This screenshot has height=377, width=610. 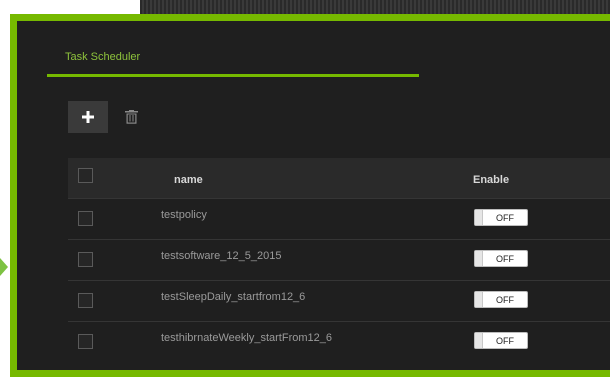 What do you see at coordinates (85, 175) in the screenshot?
I see `select-all-checkbox` at bounding box center [85, 175].